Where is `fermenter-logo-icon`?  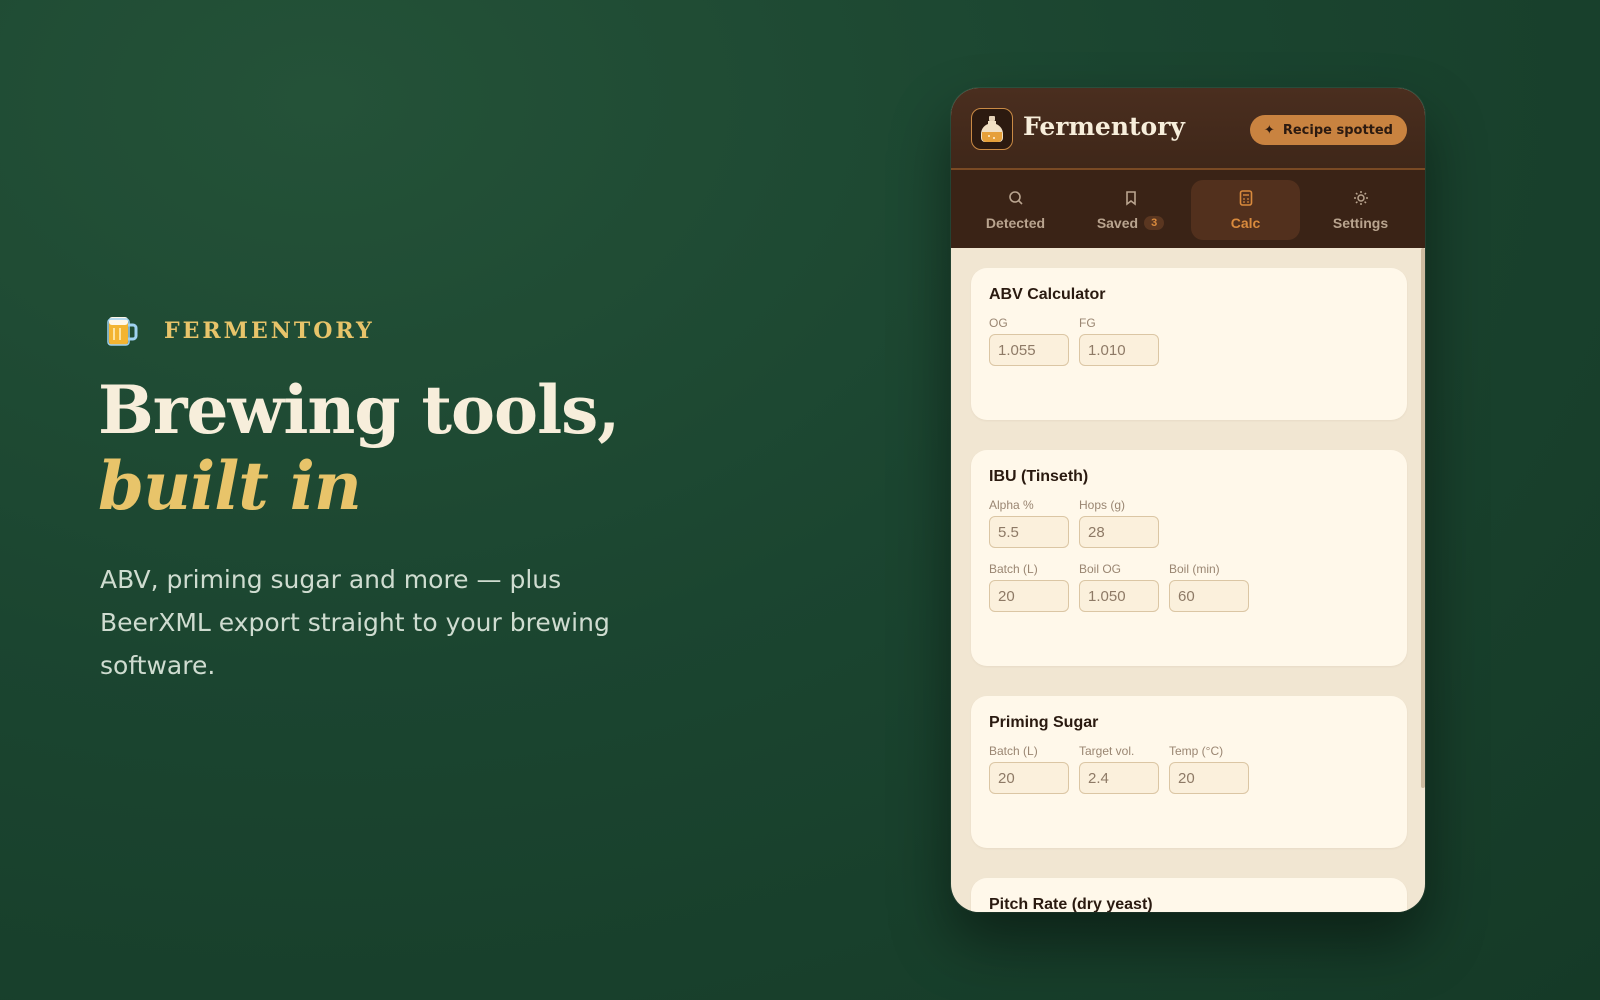
fermenter-logo-icon is located at coordinates (992, 129).